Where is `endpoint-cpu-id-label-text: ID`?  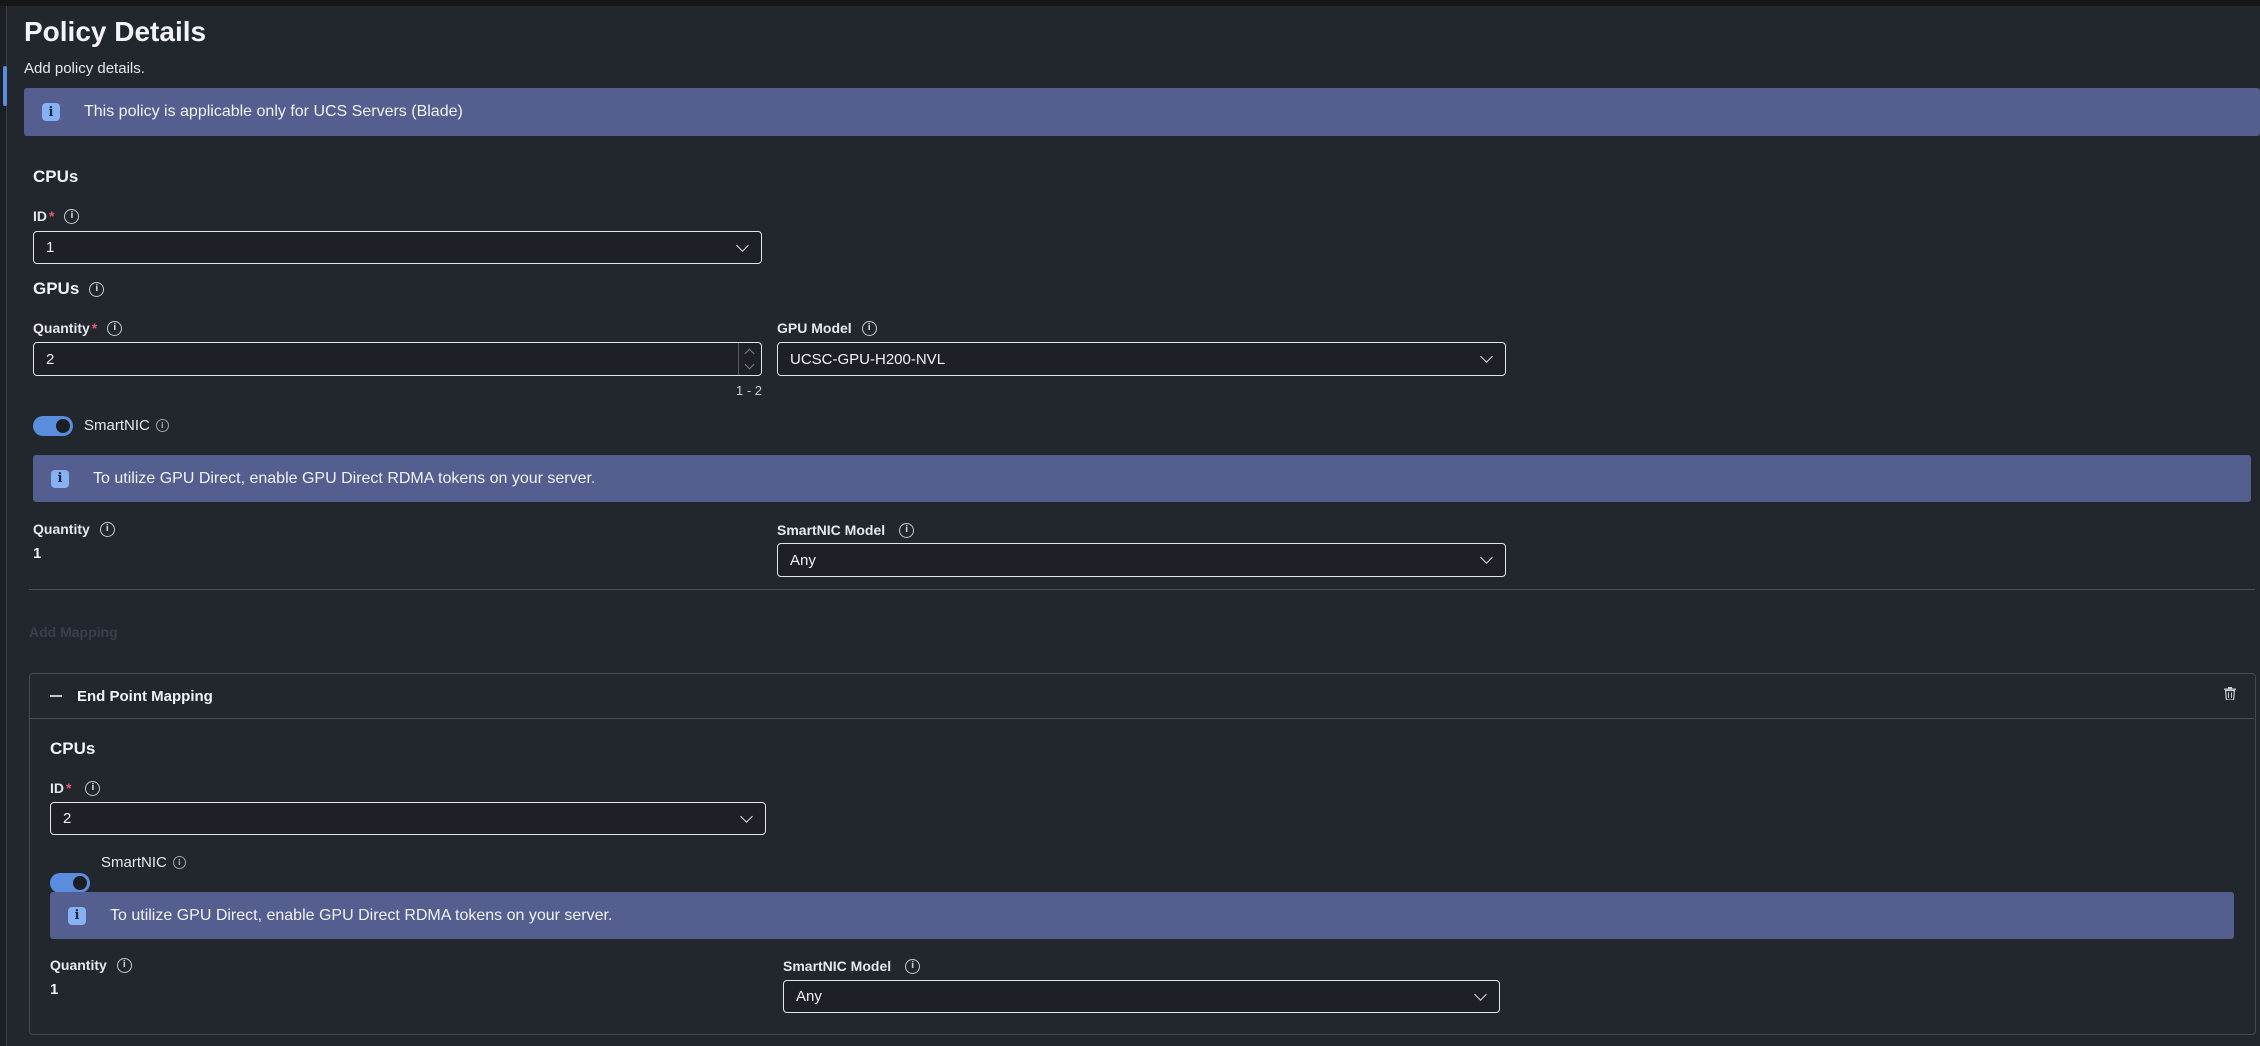
endpoint-cpu-id-label-text: ID is located at coordinates (57, 788).